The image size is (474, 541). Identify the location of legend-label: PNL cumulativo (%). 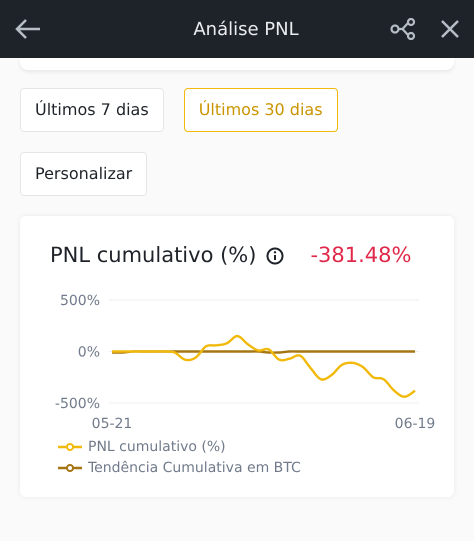
(157, 447).